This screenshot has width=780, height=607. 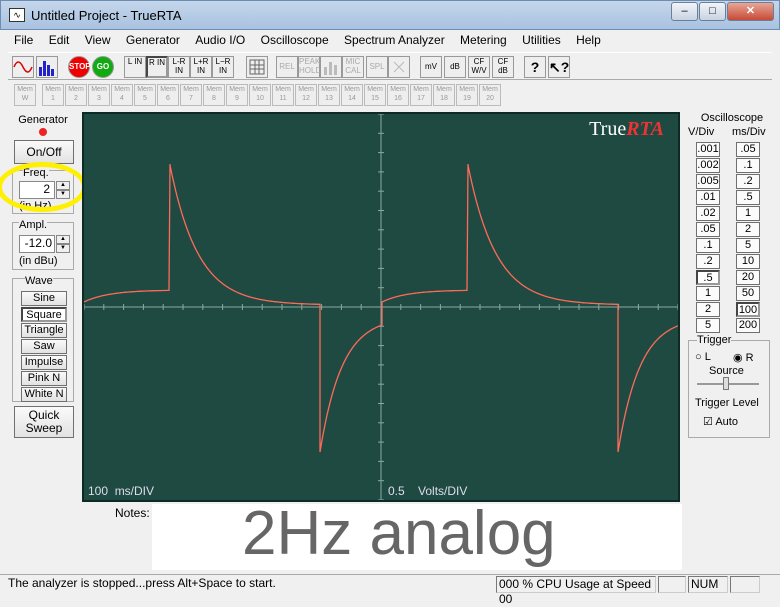 What do you see at coordinates (53, 95) in the screenshot?
I see `mem-slot-1-button: Mem 1` at bounding box center [53, 95].